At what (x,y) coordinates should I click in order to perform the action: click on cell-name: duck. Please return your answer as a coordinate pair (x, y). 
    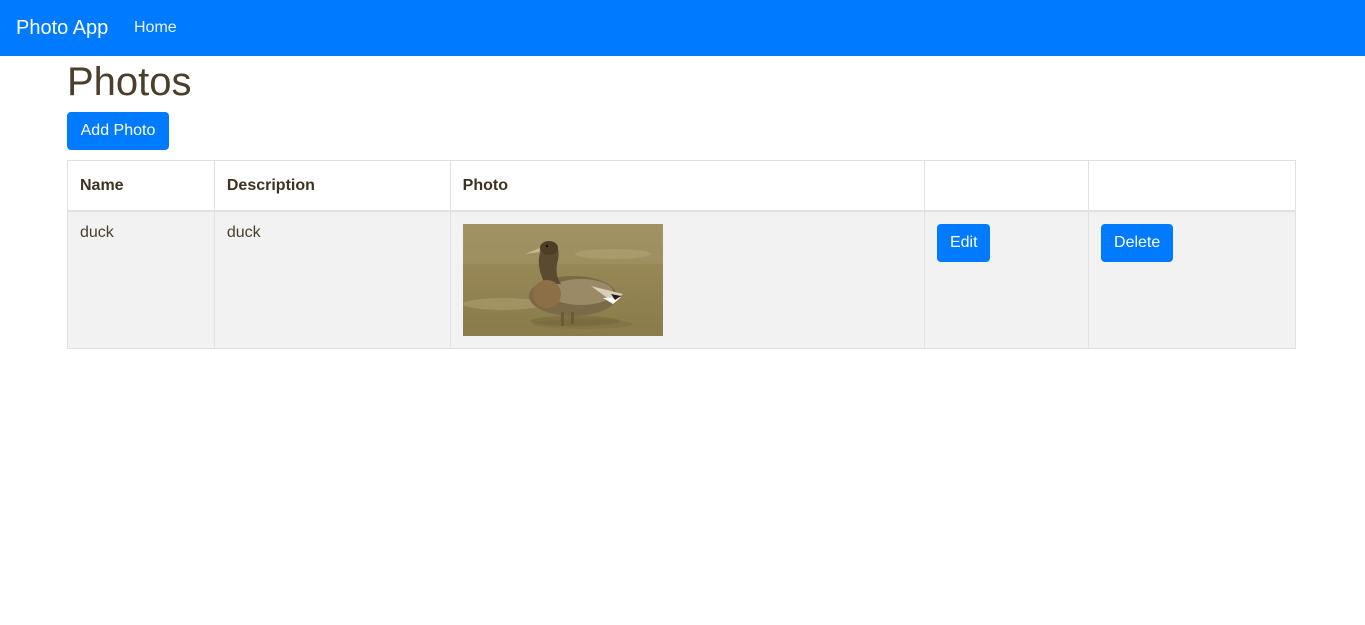
    Looking at the image, I should click on (141, 279).